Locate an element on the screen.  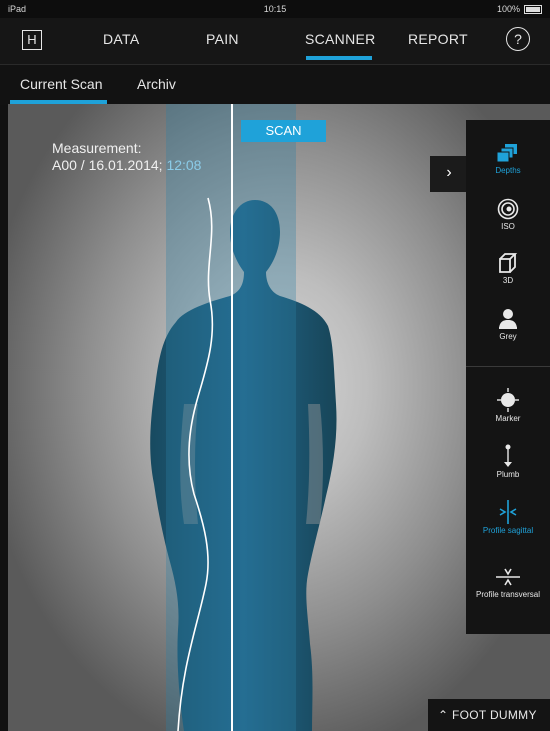
tool-depths: Depths is located at coordinates (508, 159).